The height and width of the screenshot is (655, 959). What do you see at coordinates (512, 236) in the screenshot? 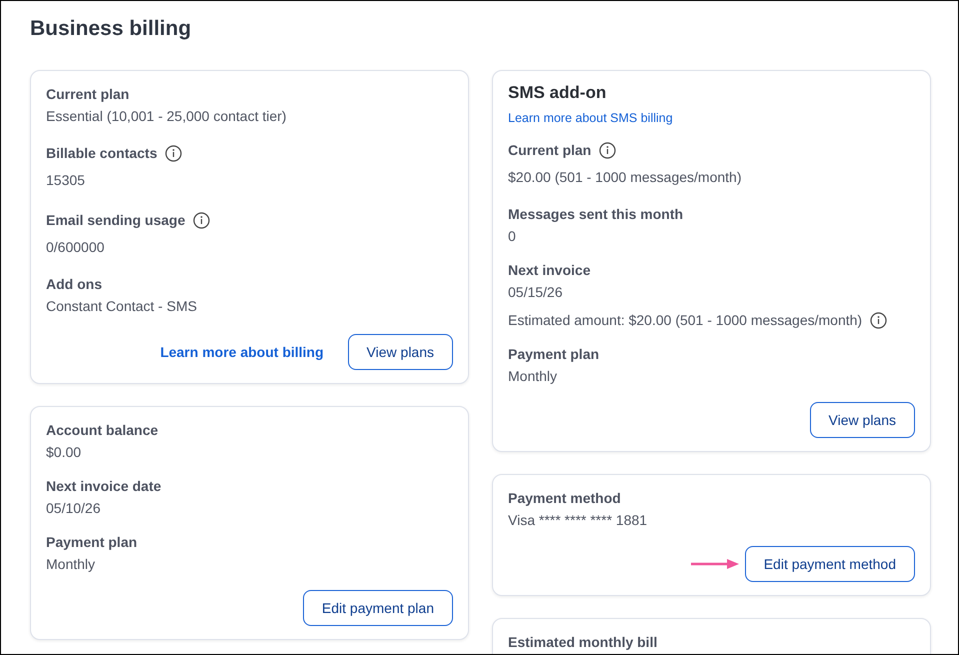
I see `field-value: 0` at bounding box center [512, 236].